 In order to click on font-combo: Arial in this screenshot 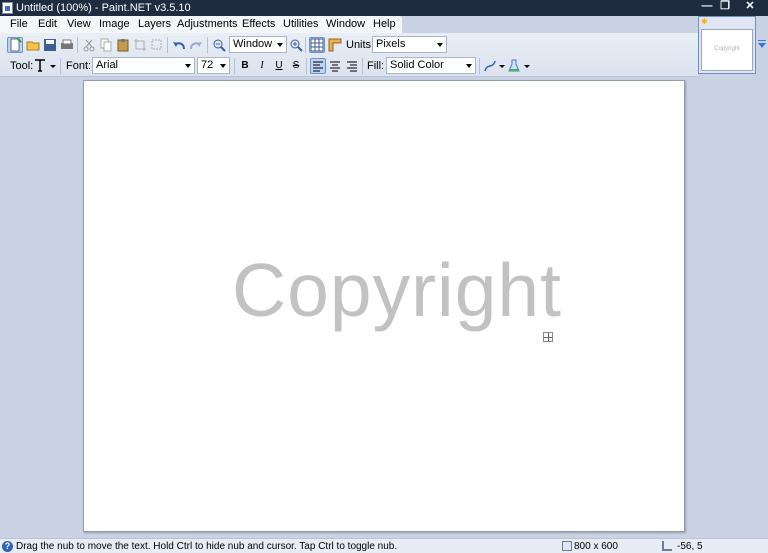, I will do `click(143, 65)`.